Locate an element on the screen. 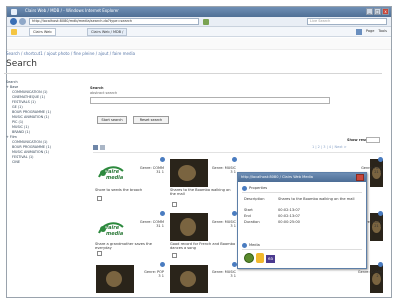  popup-close-button is located at coordinates (360, 177).